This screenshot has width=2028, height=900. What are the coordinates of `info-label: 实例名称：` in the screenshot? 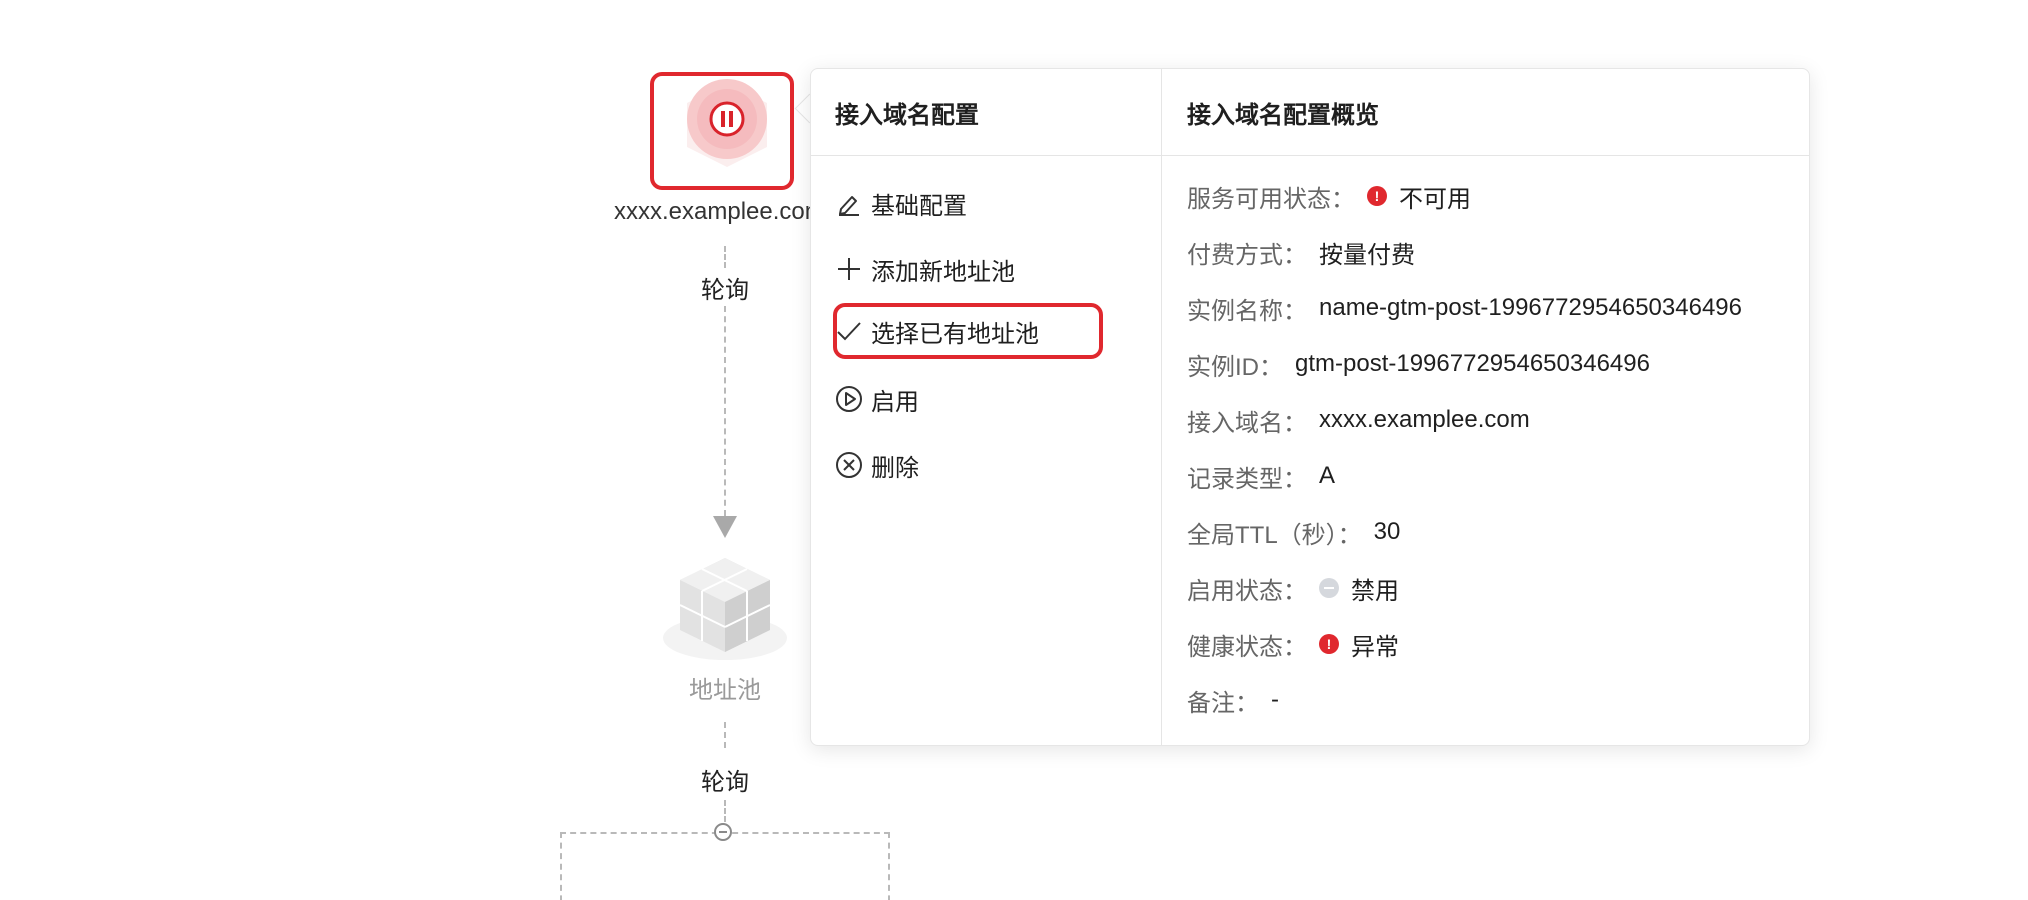 It's located at (1247, 311).